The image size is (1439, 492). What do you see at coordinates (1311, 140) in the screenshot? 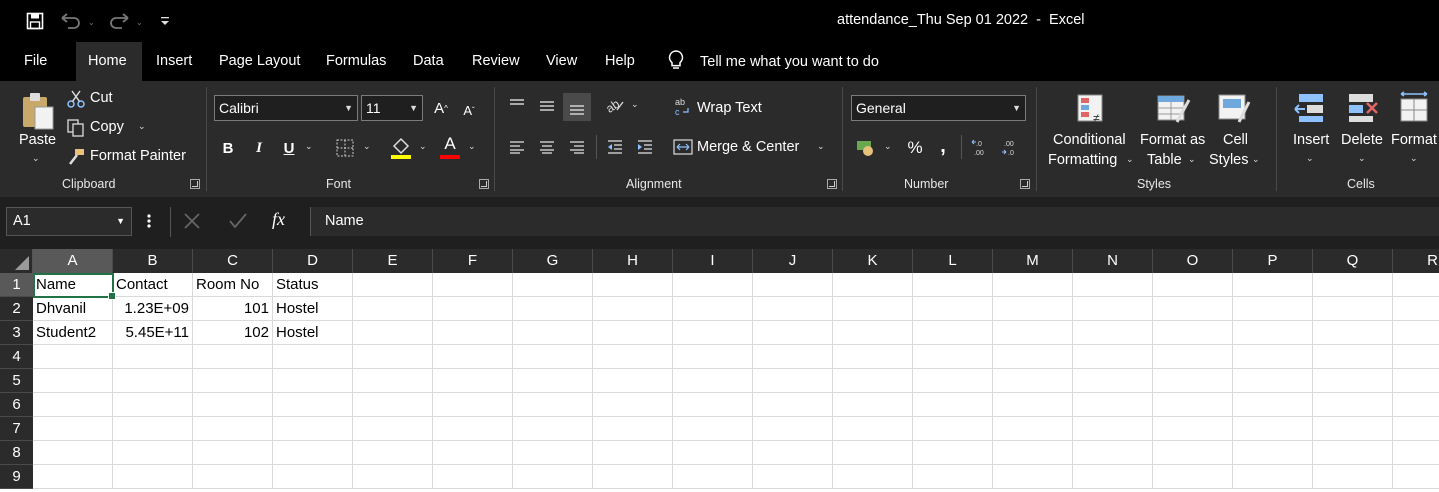
I see `insert-cells-button: Insert` at bounding box center [1311, 140].